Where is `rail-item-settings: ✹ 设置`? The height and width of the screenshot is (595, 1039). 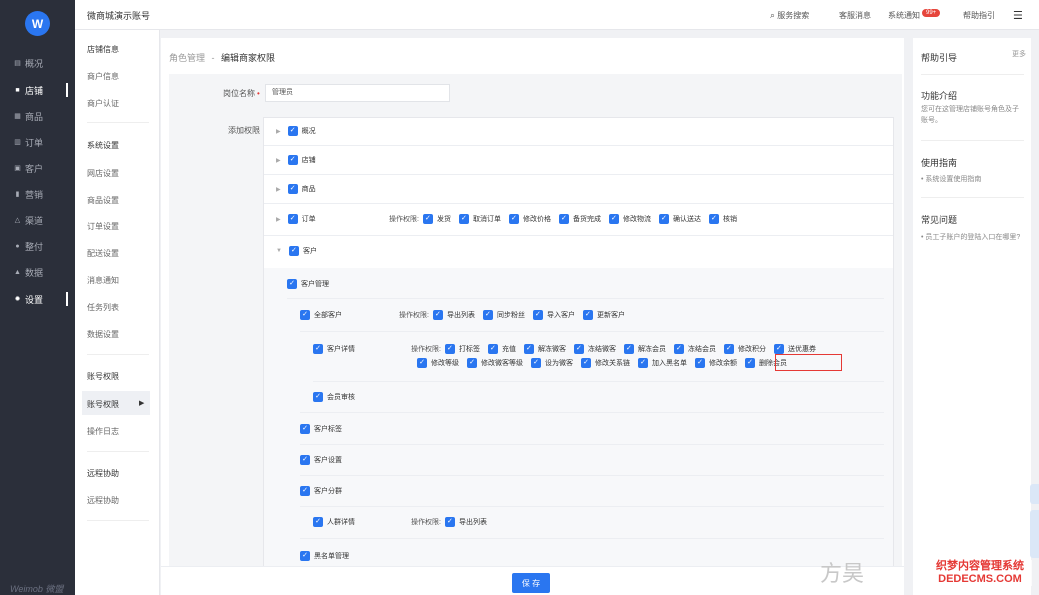
rail-item-settings: ✹ 设置 is located at coordinates (37, 299).